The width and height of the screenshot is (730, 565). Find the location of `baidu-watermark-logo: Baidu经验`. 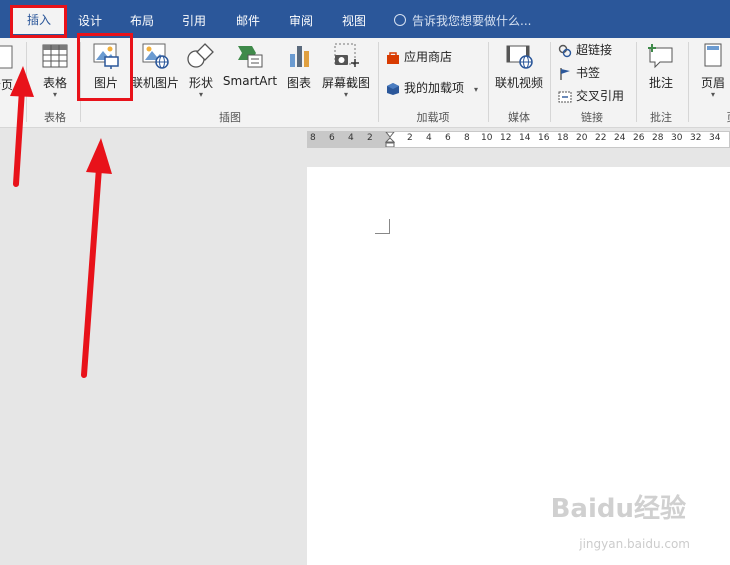

baidu-watermark-logo: Baidu经验 is located at coordinates (618, 509).